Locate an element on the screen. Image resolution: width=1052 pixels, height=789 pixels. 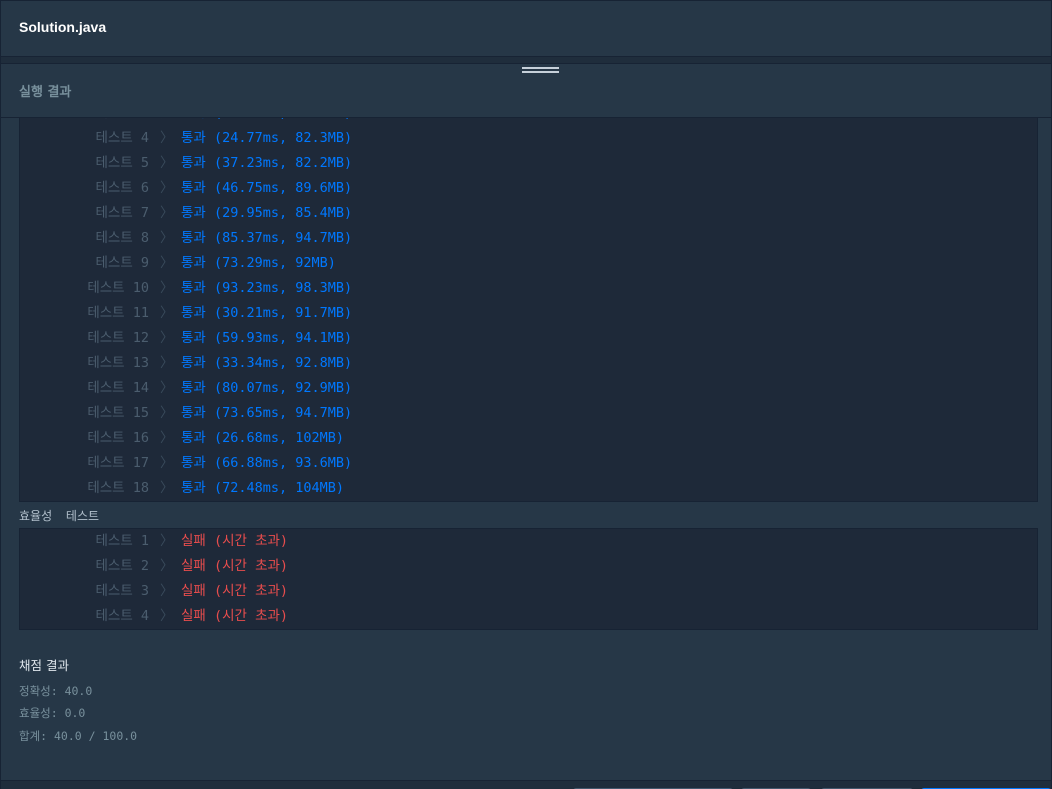
test-case-label: 테스트 17 is located at coordinates (118, 463).